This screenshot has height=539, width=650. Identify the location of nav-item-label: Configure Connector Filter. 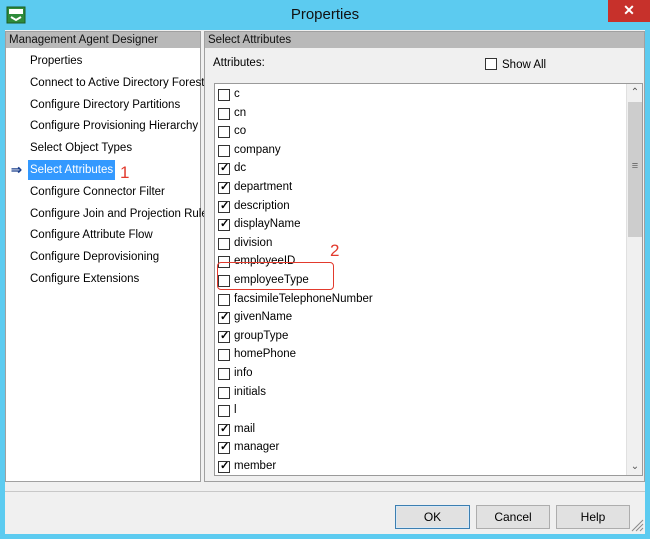
(97, 191).